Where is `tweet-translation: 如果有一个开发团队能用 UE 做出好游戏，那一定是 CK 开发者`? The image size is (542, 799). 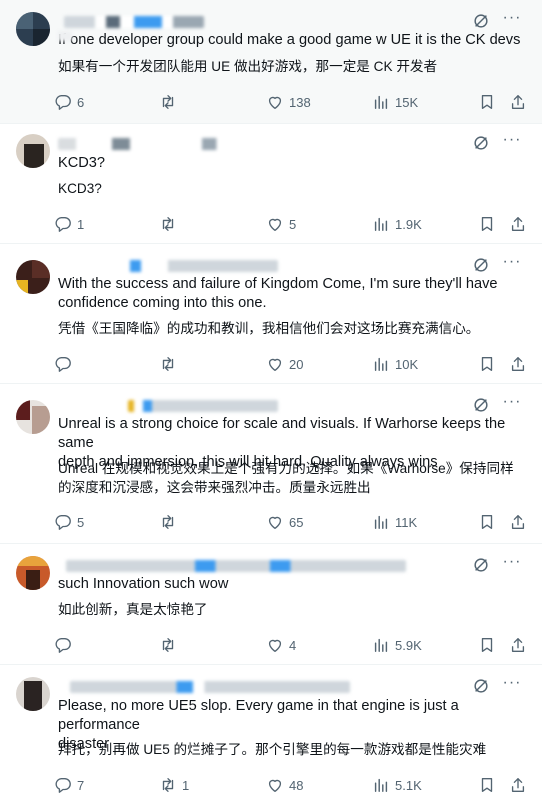
tweet-translation: 如果有一个开发团队能用 UE 做出好游戏，那一定是 CK 开发者 is located at coordinates (248, 66).